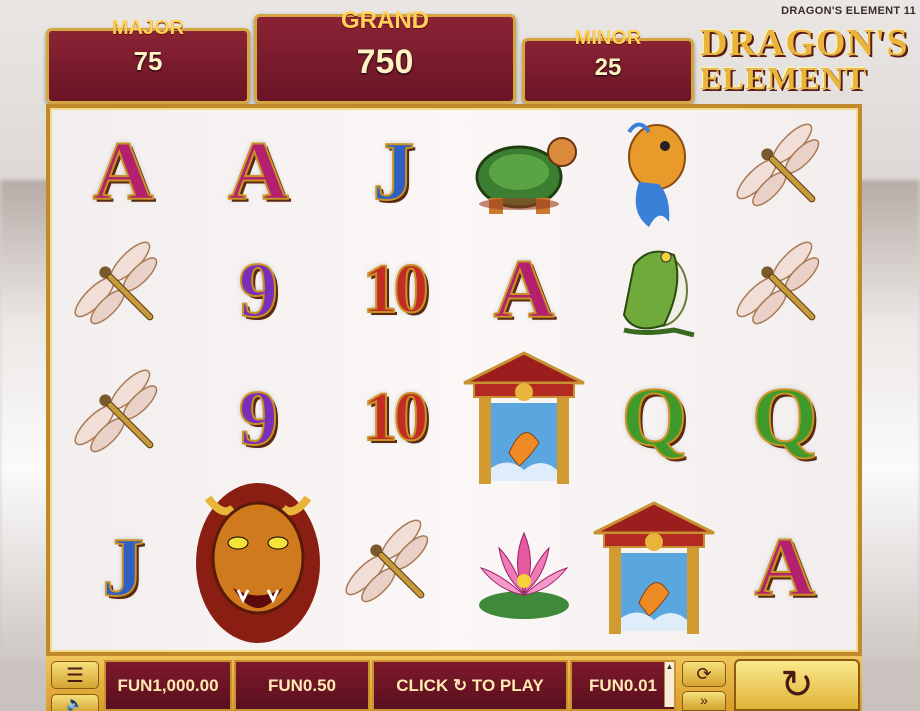 This screenshot has width=920, height=711. What do you see at coordinates (258, 563) in the screenshot?
I see `dragon-wild-symbol` at bounding box center [258, 563].